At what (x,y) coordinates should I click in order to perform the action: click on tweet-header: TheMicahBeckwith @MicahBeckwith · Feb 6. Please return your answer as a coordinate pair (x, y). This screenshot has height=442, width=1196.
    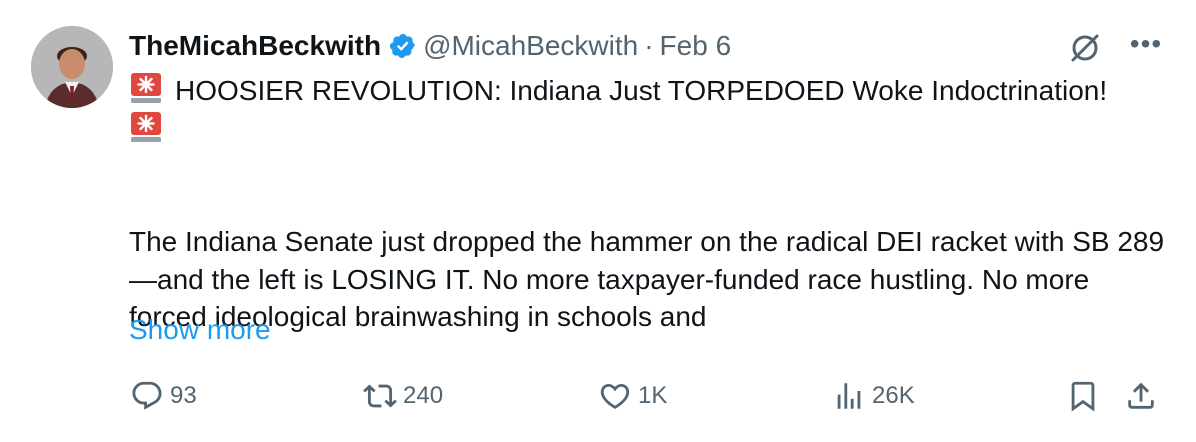
    Looking at the image, I should click on (430, 46).